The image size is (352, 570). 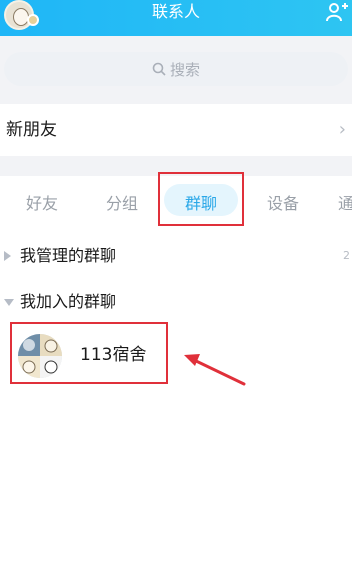 I want to click on search-input: 搜索, so click(x=176, y=69).